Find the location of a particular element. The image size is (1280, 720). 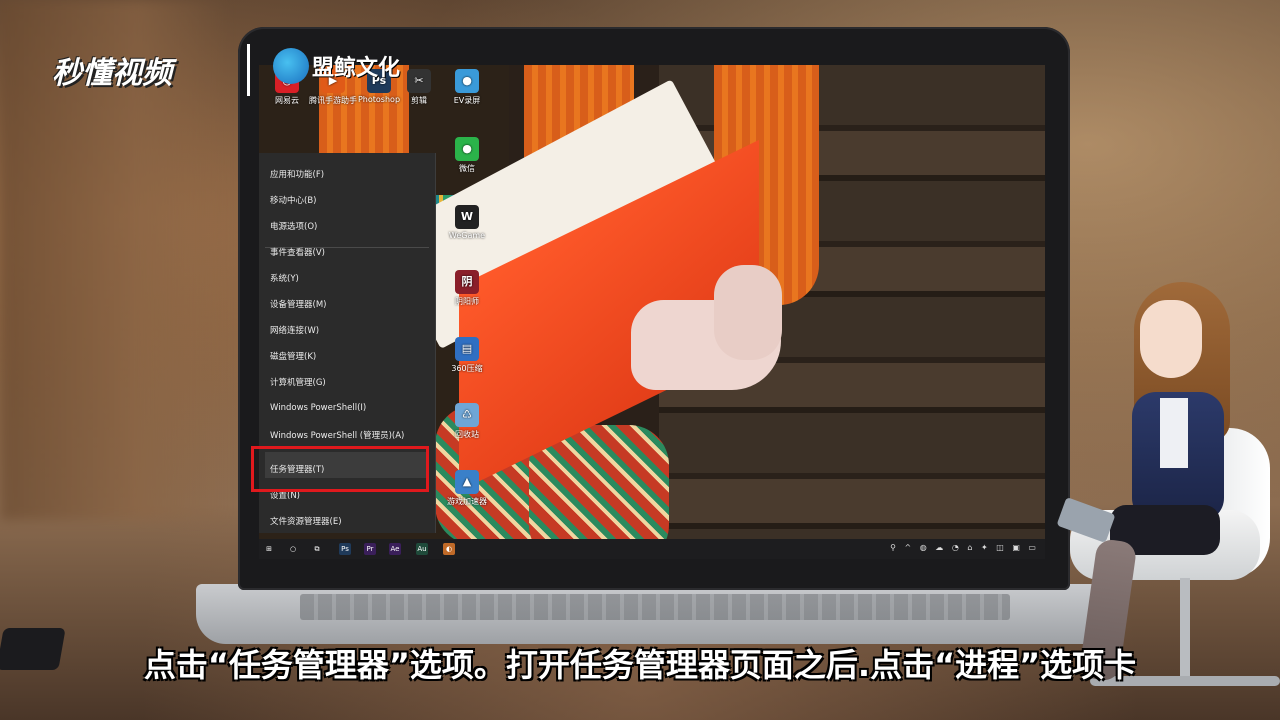

taskbar-audition-icon: Au is located at coordinates (422, 549).